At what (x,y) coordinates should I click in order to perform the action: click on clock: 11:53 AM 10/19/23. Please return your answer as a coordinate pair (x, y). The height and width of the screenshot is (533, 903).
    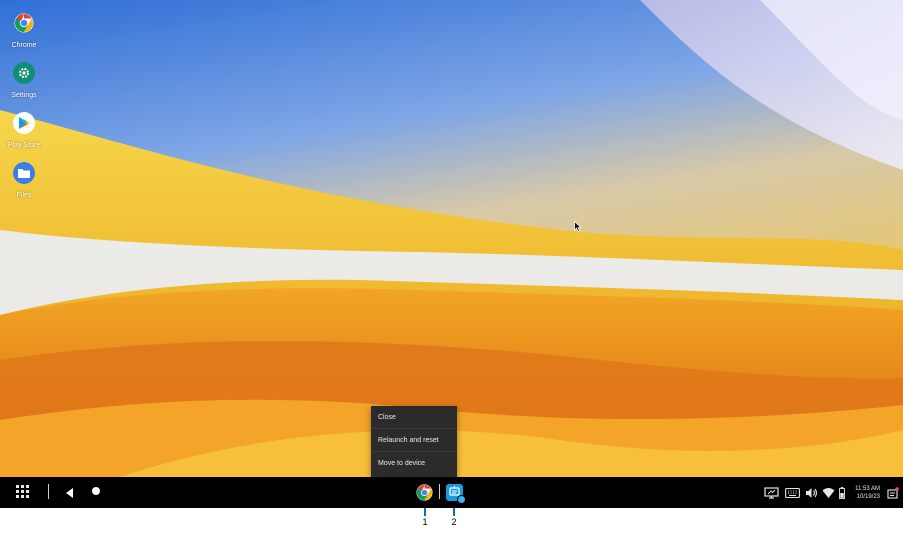
    Looking at the image, I should click on (864, 493).